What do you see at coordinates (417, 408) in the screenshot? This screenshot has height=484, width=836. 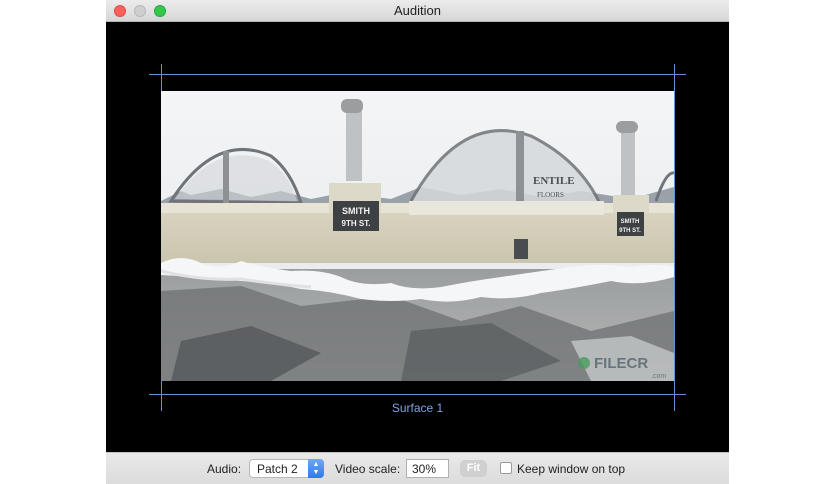 I see `surface-label: Surface 1` at bounding box center [417, 408].